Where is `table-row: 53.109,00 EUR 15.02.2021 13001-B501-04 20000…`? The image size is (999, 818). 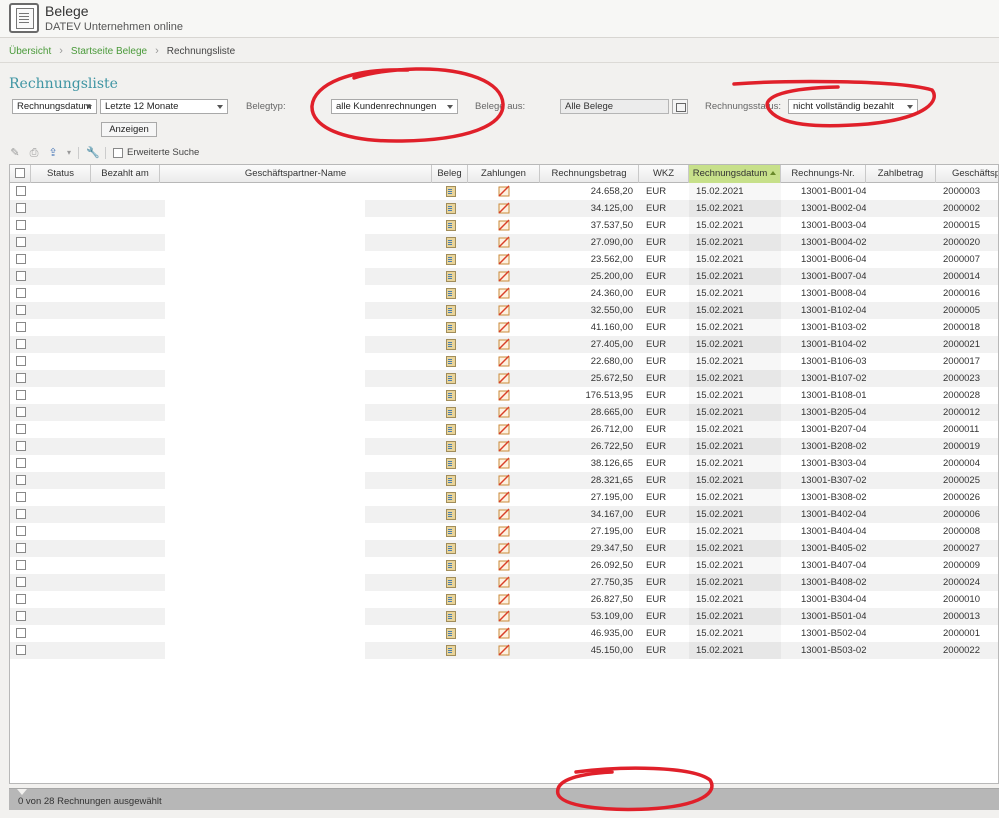
table-row: 53.109,00 EUR 15.02.2021 13001-B501-04 20000… is located at coordinates (504, 616).